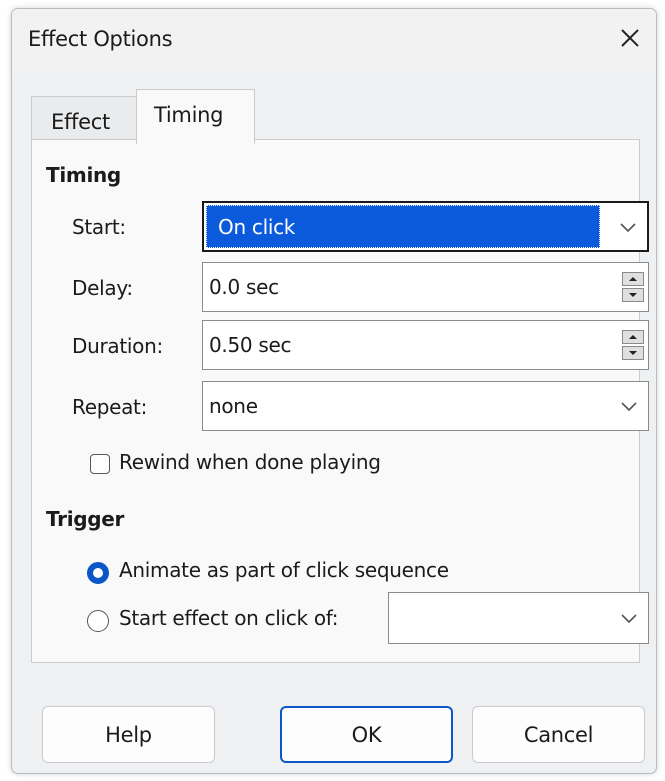  I want to click on start-label: Start:, so click(99, 227).